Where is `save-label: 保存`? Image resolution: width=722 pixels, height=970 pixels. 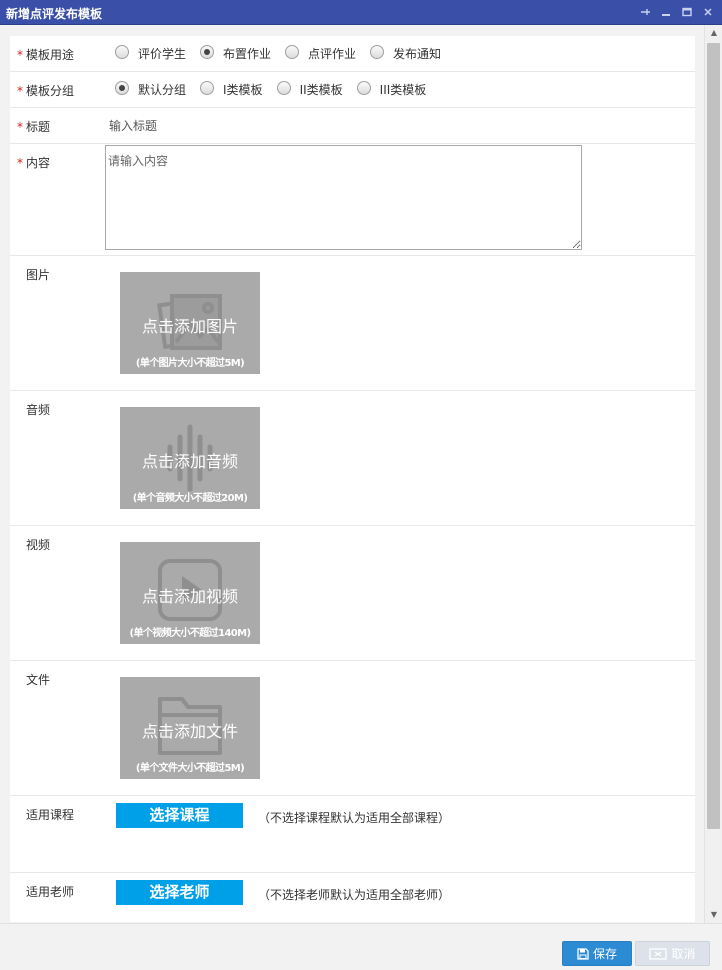
save-label: 保存 is located at coordinates (604, 954).